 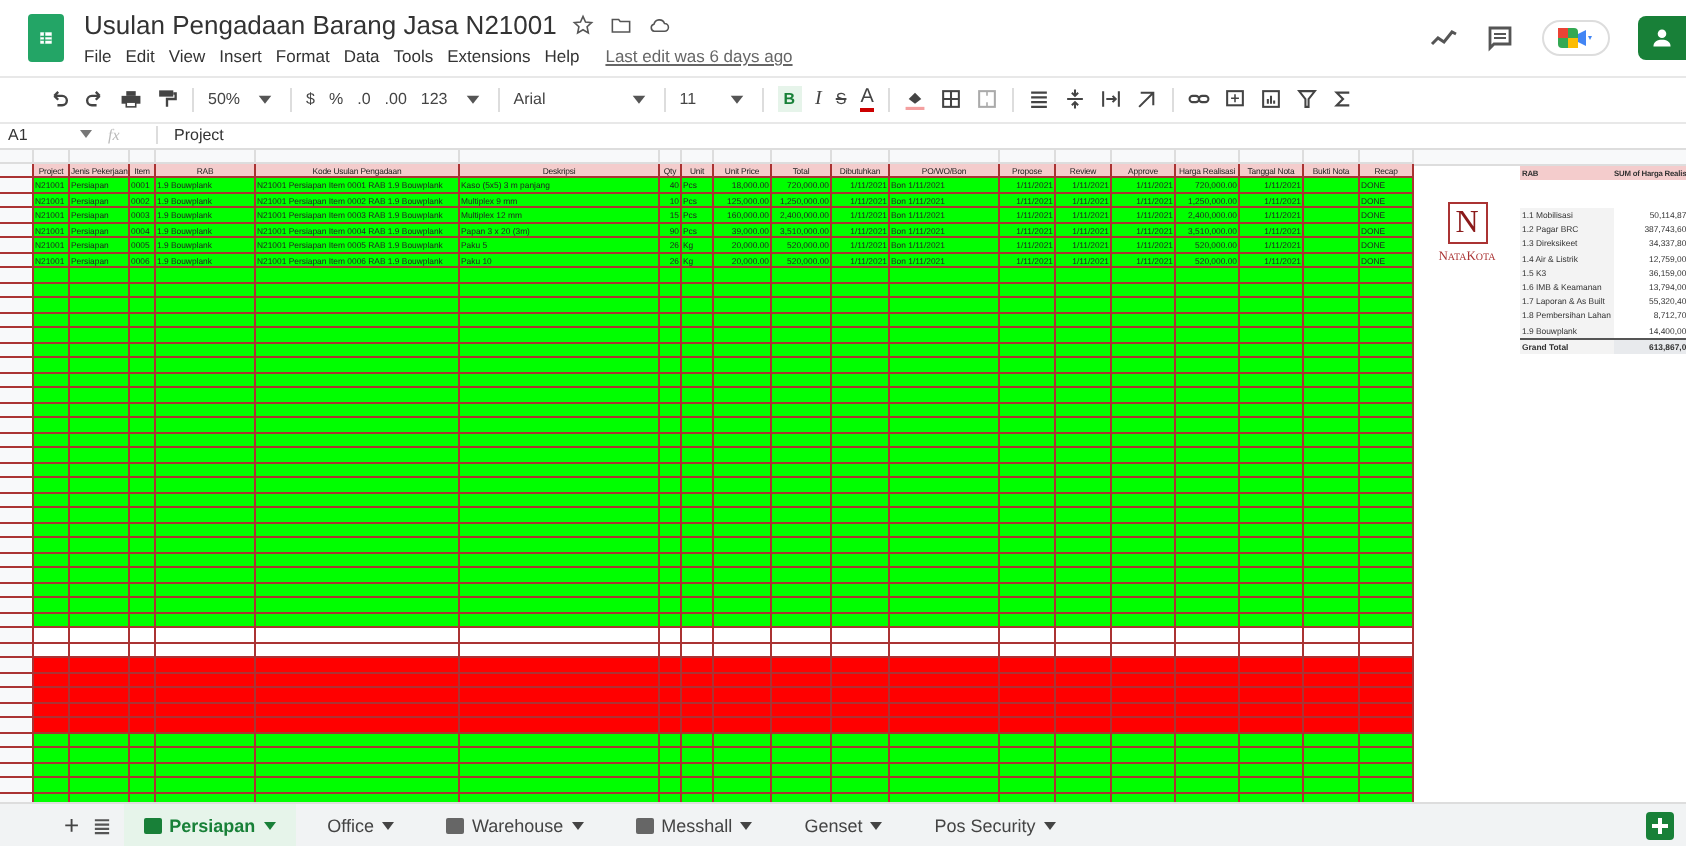 I want to click on share-button, so click(x=1662, y=37).